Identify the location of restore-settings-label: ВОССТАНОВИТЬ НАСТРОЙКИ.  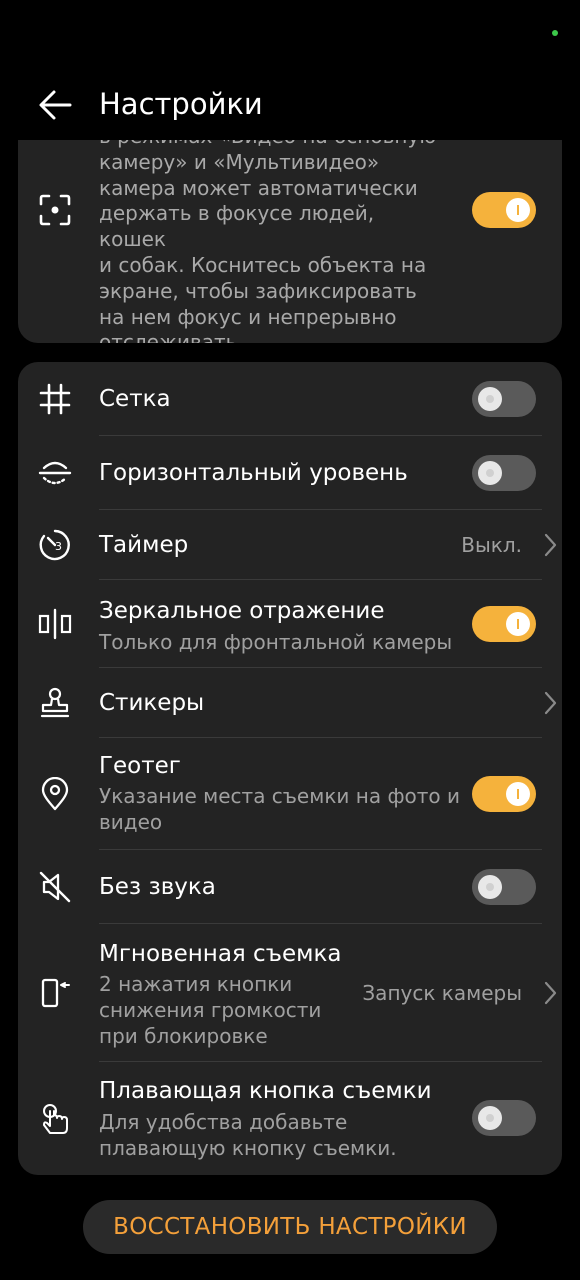
(290, 1227).